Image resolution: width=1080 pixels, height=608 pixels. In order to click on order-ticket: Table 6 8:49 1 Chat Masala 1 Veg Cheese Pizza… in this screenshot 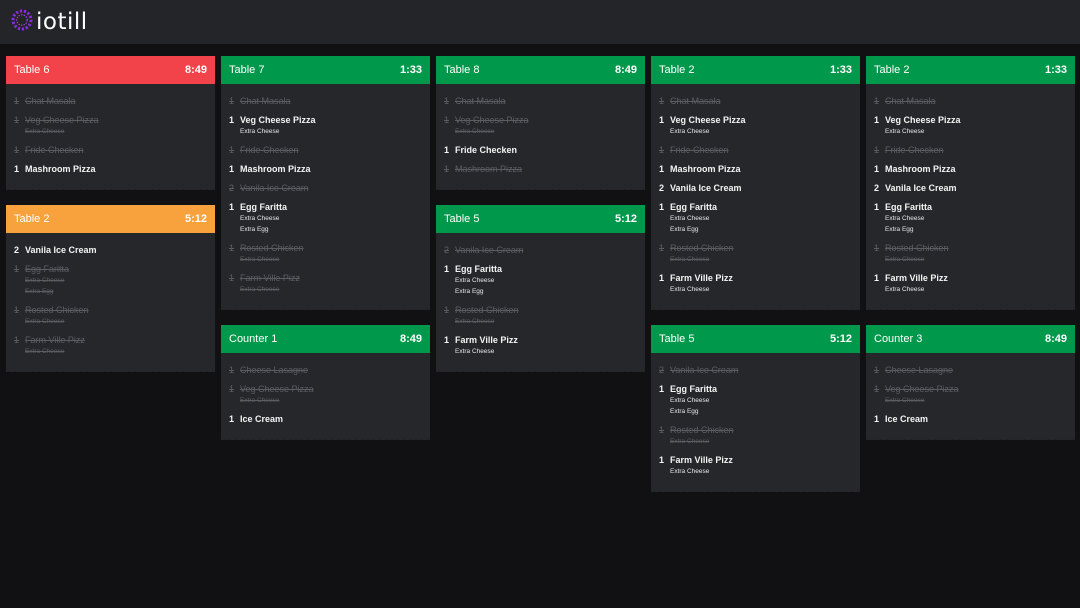, I will do `click(110, 123)`.